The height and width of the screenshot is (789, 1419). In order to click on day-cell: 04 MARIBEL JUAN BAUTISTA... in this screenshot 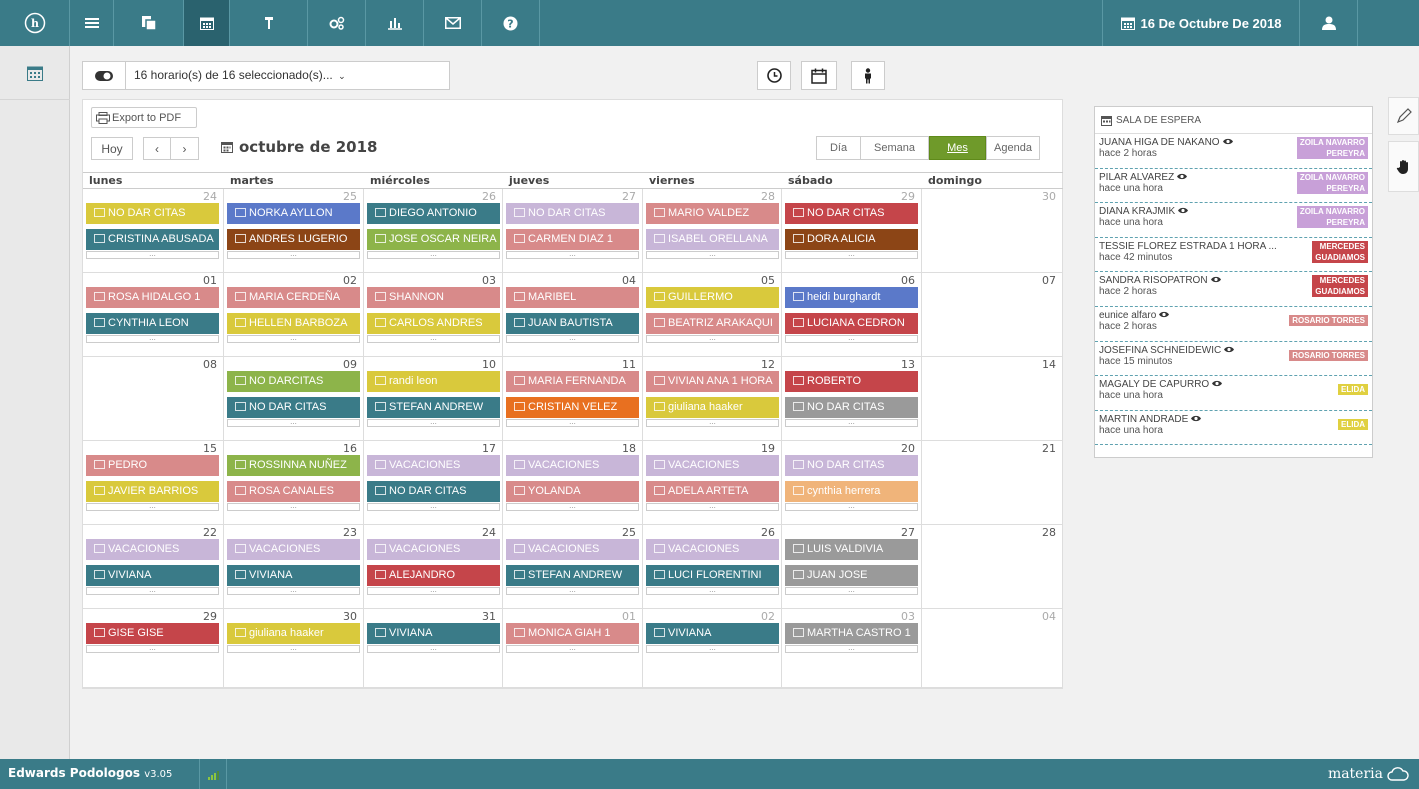, I will do `click(573, 315)`.